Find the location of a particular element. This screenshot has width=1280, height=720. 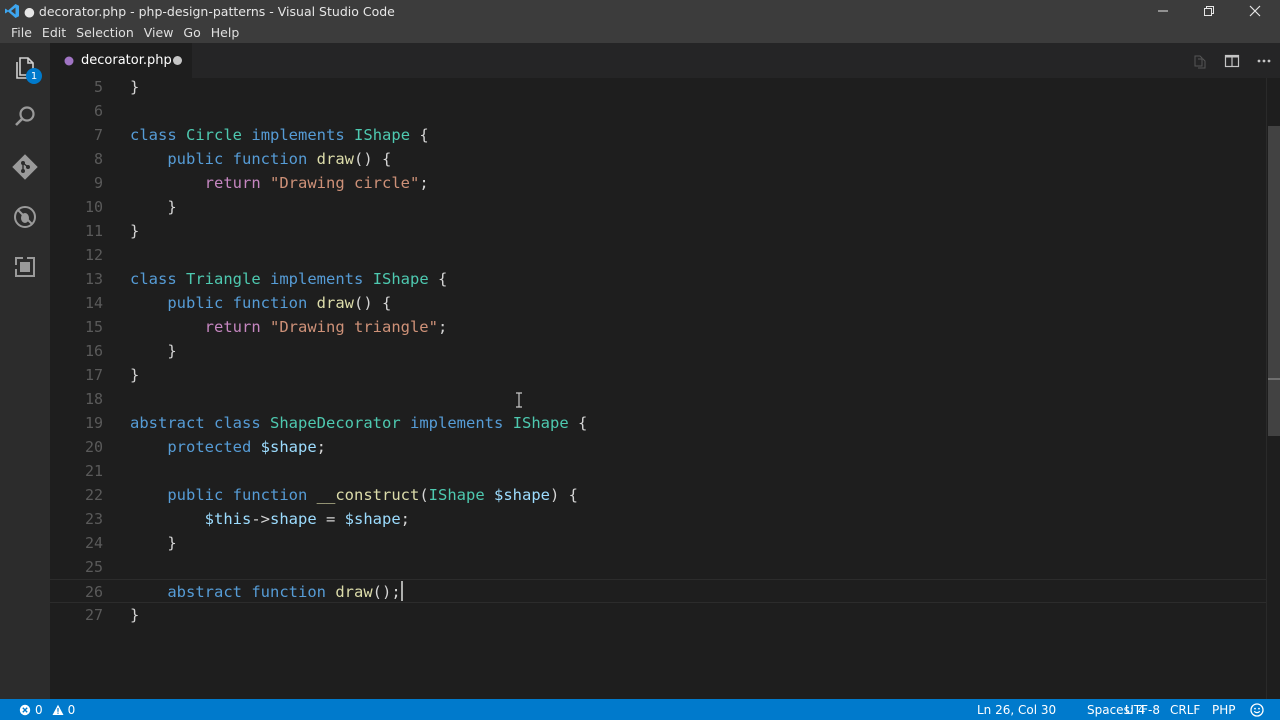

code-line: 24 } is located at coordinates (658, 543).